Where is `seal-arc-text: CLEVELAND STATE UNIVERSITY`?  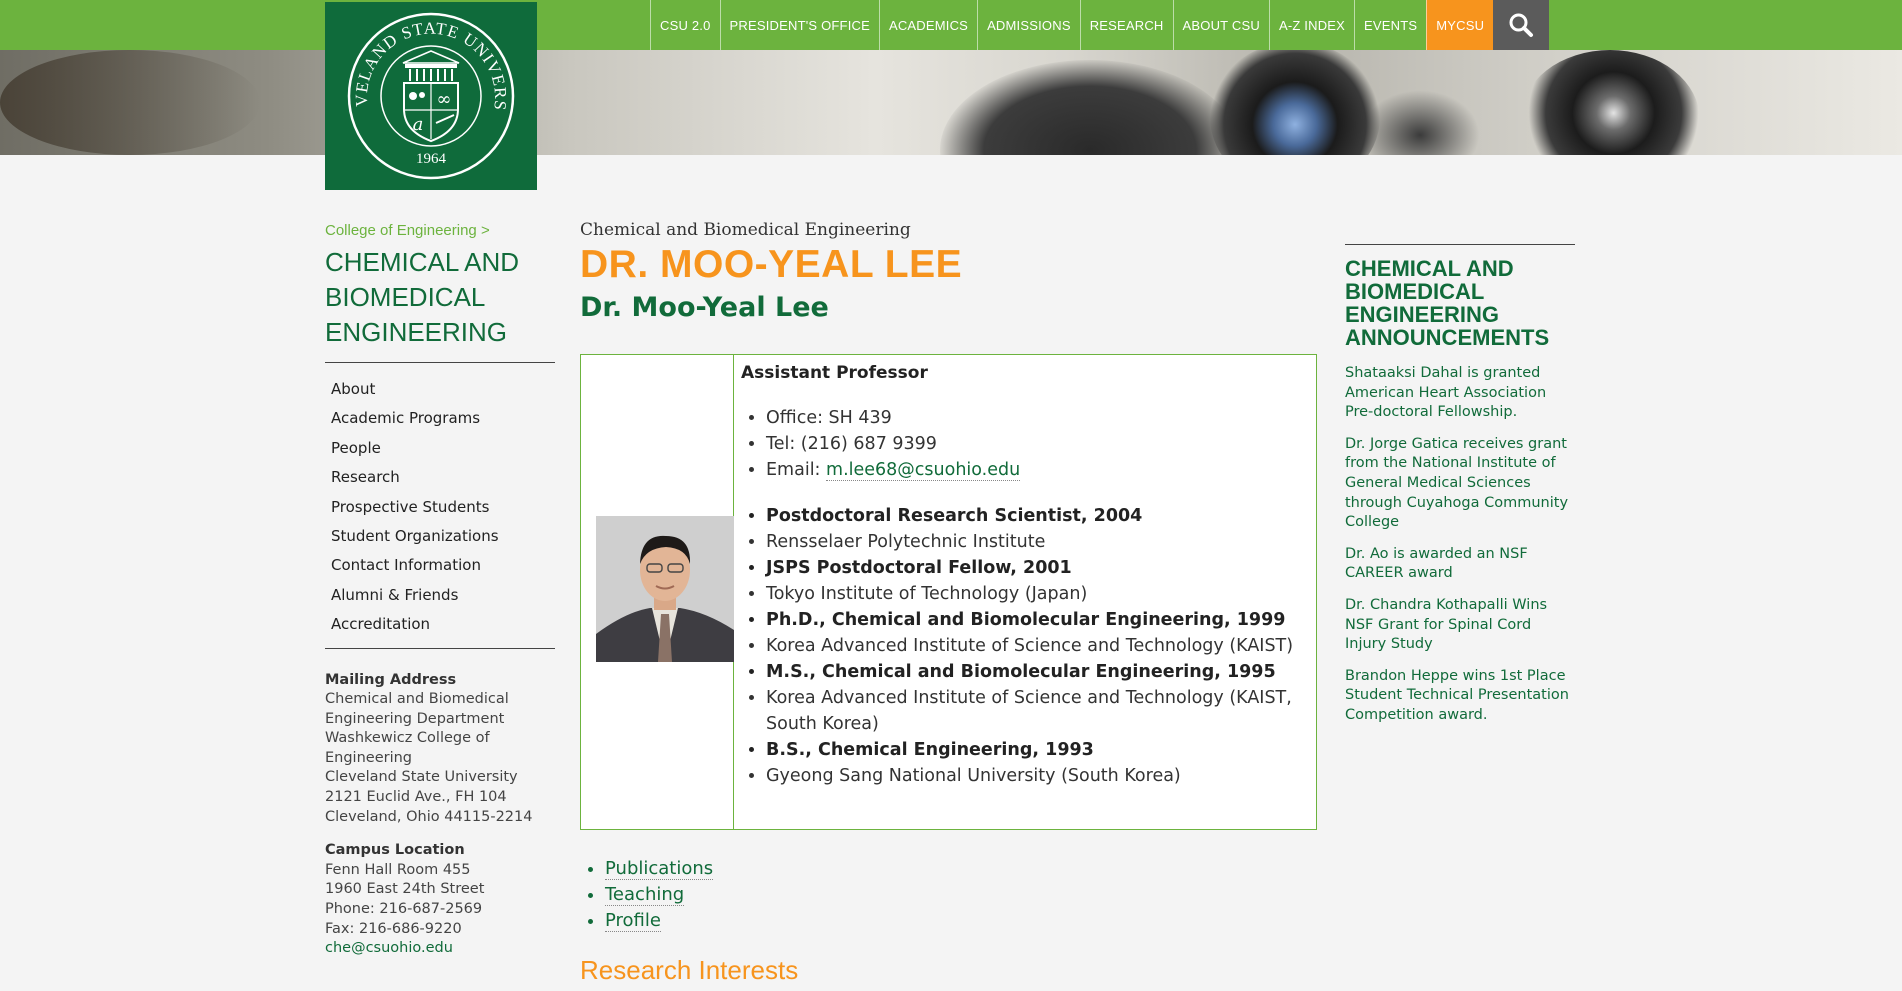 seal-arc-text: CLEVELAND STATE UNIVERSITY is located at coordinates (427, 61).